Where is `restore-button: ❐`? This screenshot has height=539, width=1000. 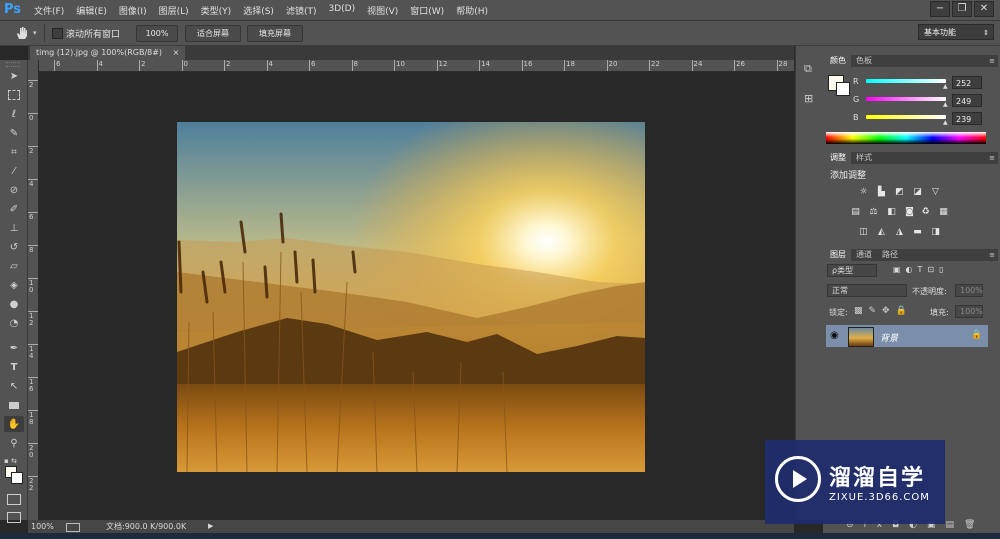
restore-button: ❐ is located at coordinates (962, 9).